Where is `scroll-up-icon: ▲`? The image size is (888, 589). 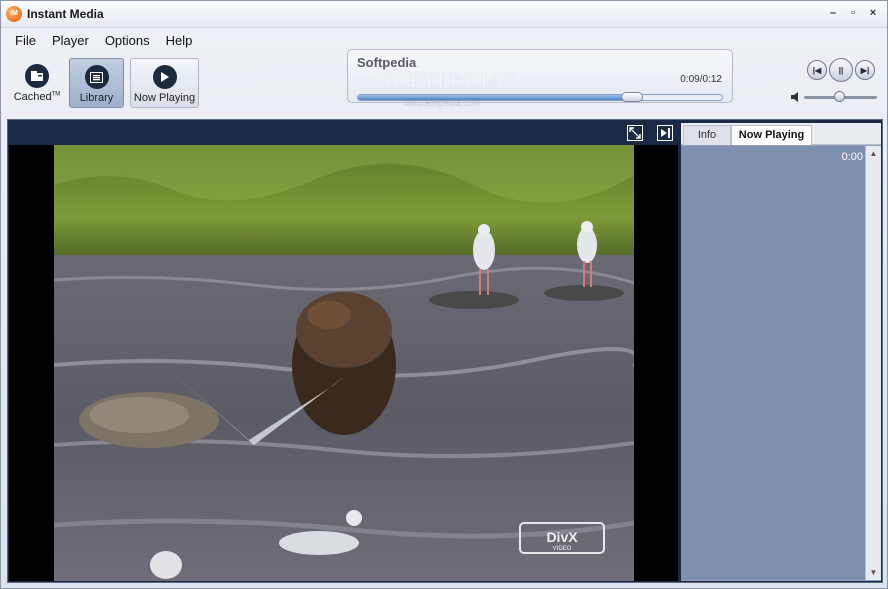
scroll-up-icon: ▲ is located at coordinates (873, 153).